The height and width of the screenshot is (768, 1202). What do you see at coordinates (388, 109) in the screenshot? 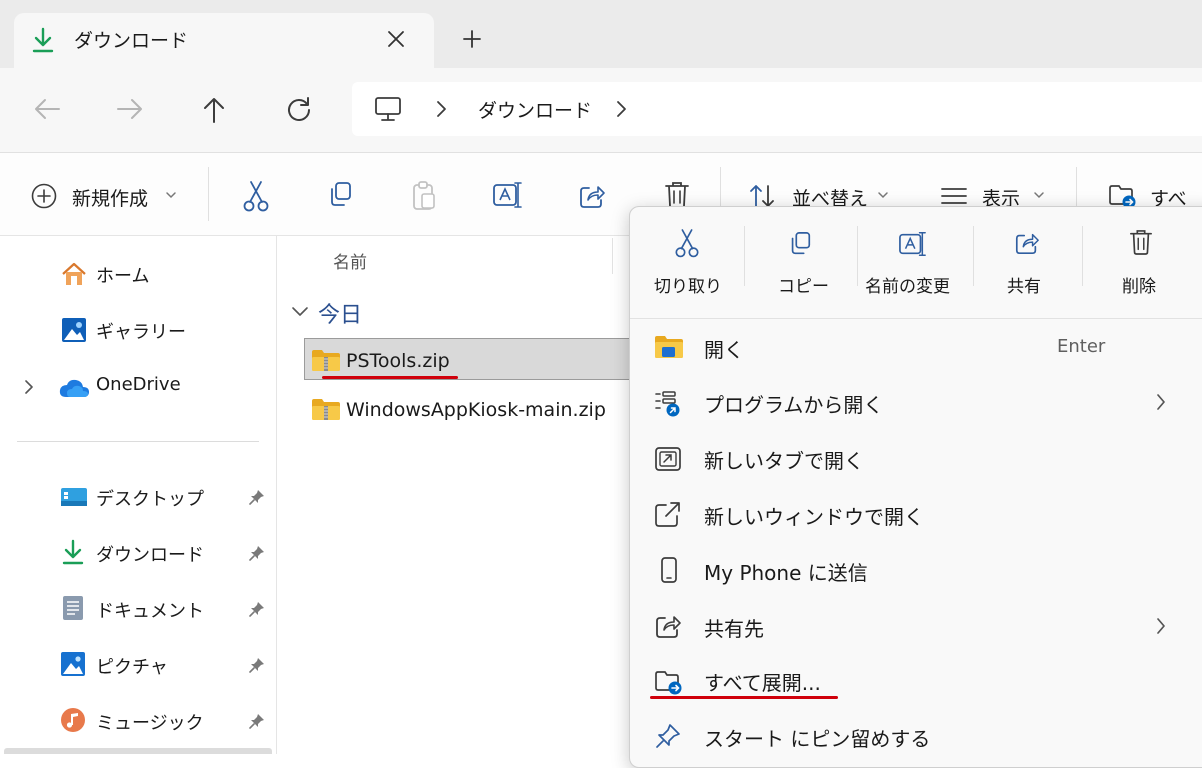
I see `this-pc-icon` at bounding box center [388, 109].